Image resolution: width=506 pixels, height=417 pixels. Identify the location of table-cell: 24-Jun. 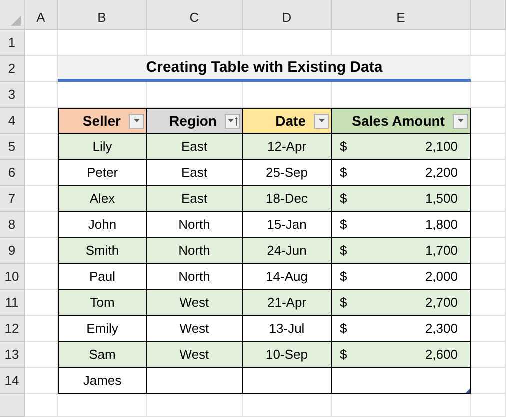
(287, 251).